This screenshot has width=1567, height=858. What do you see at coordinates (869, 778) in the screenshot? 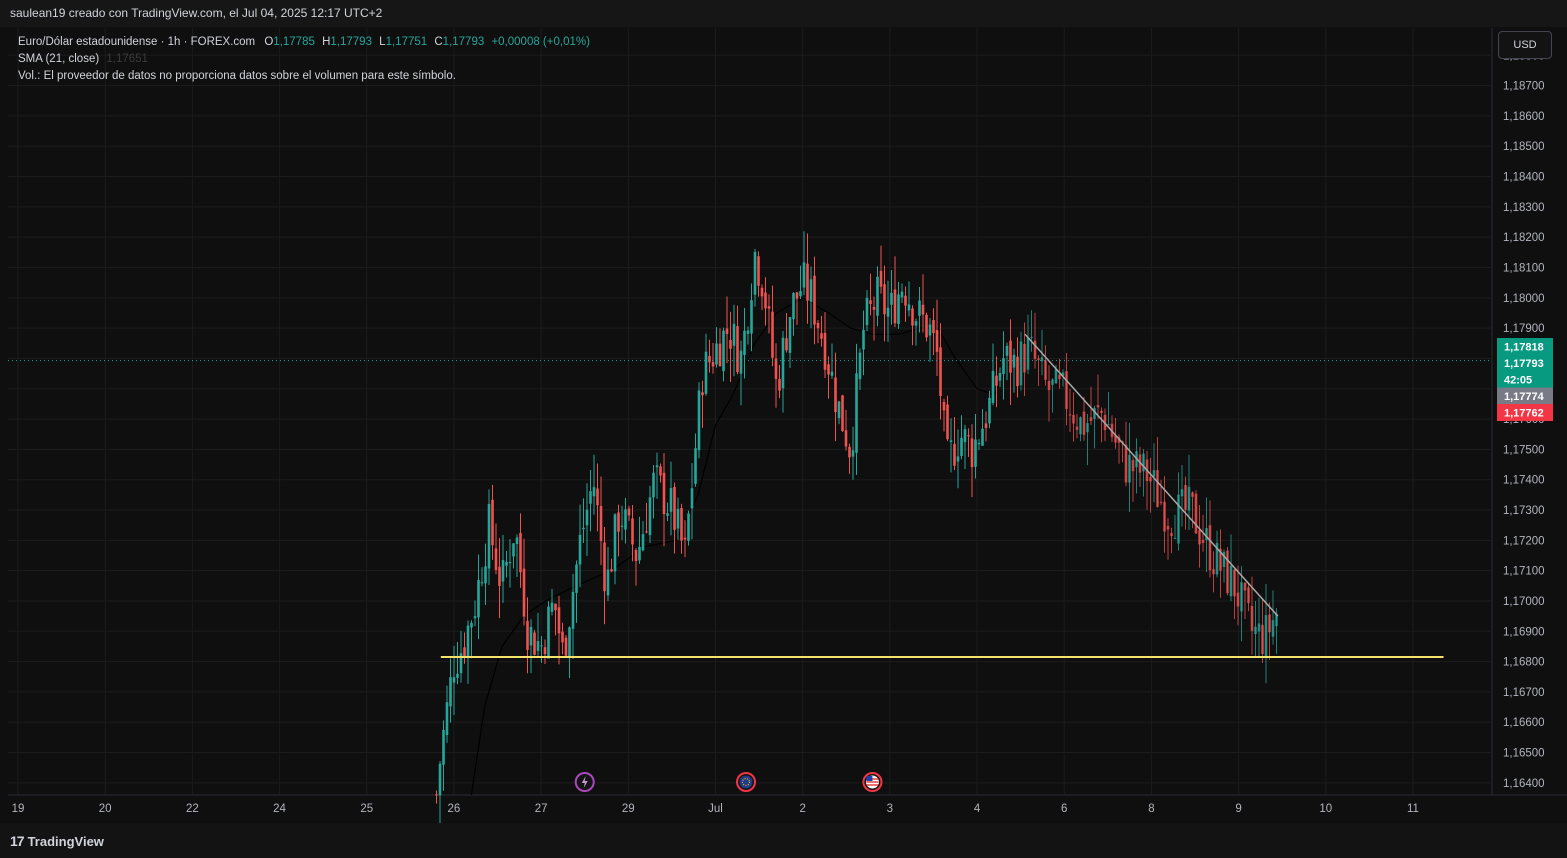
I see `us-flag-canton` at bounding box center [869, 778].